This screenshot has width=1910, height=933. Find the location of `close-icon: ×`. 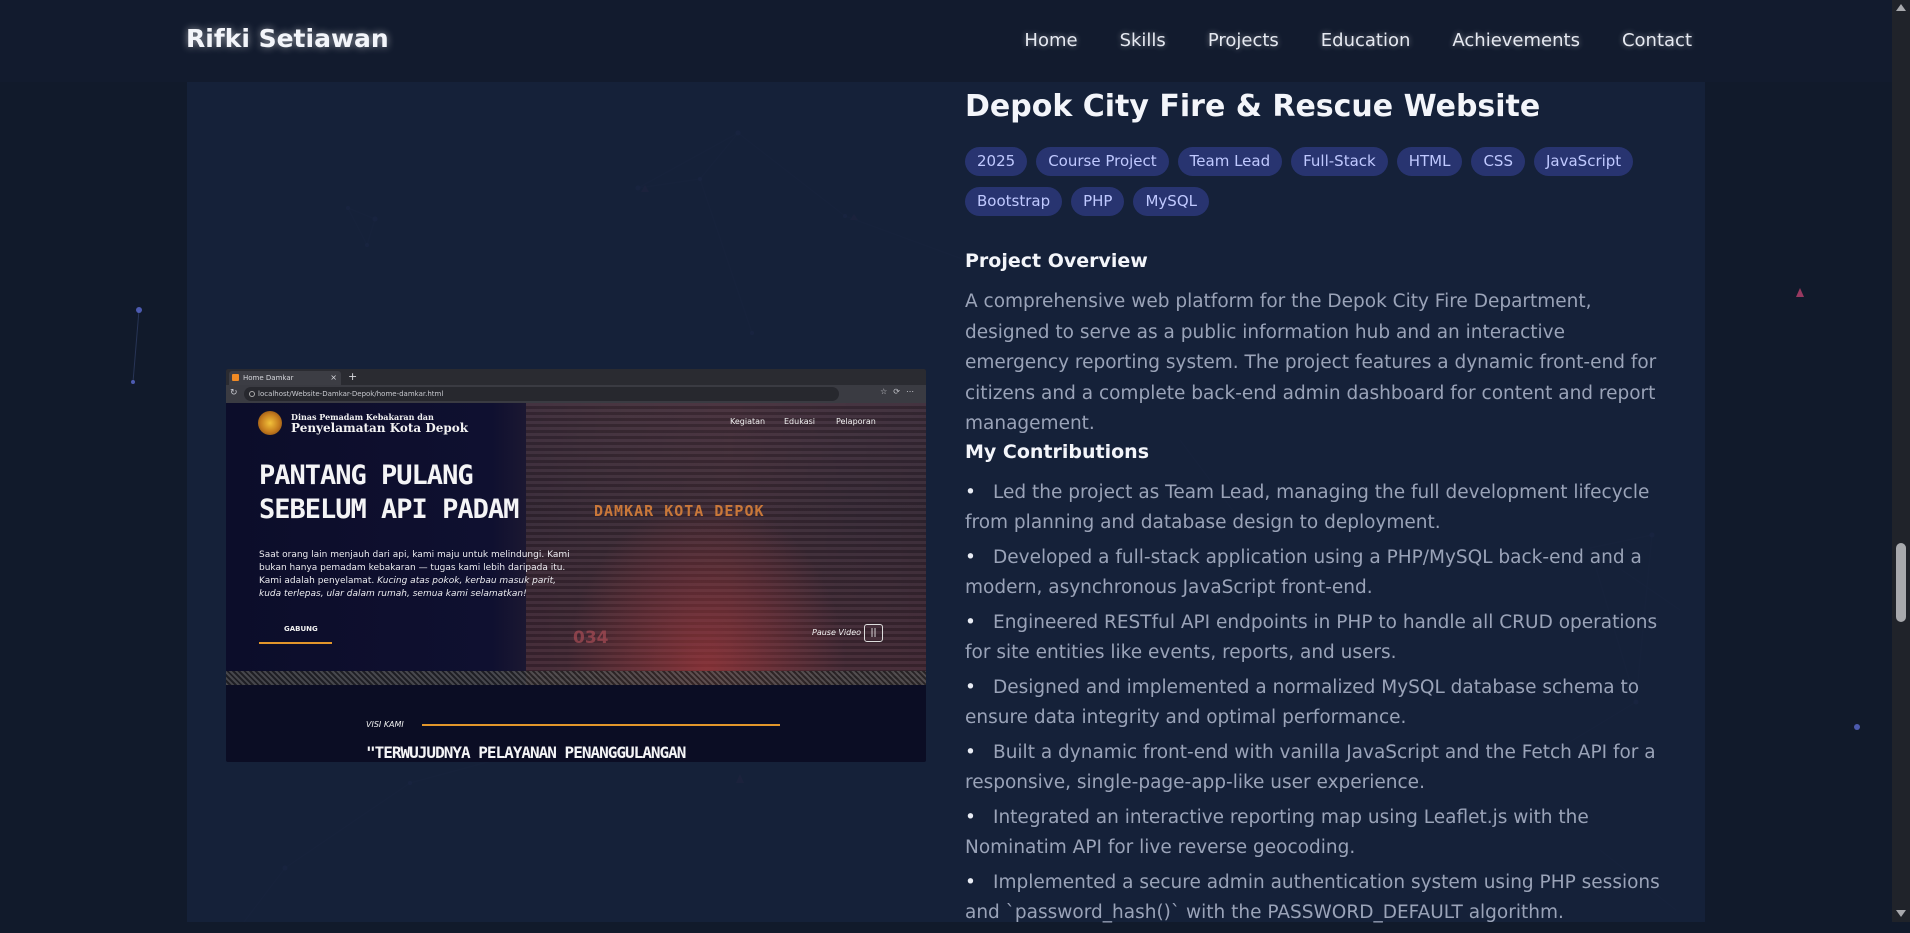

close-icon: × is located at coordinates (333, 377).